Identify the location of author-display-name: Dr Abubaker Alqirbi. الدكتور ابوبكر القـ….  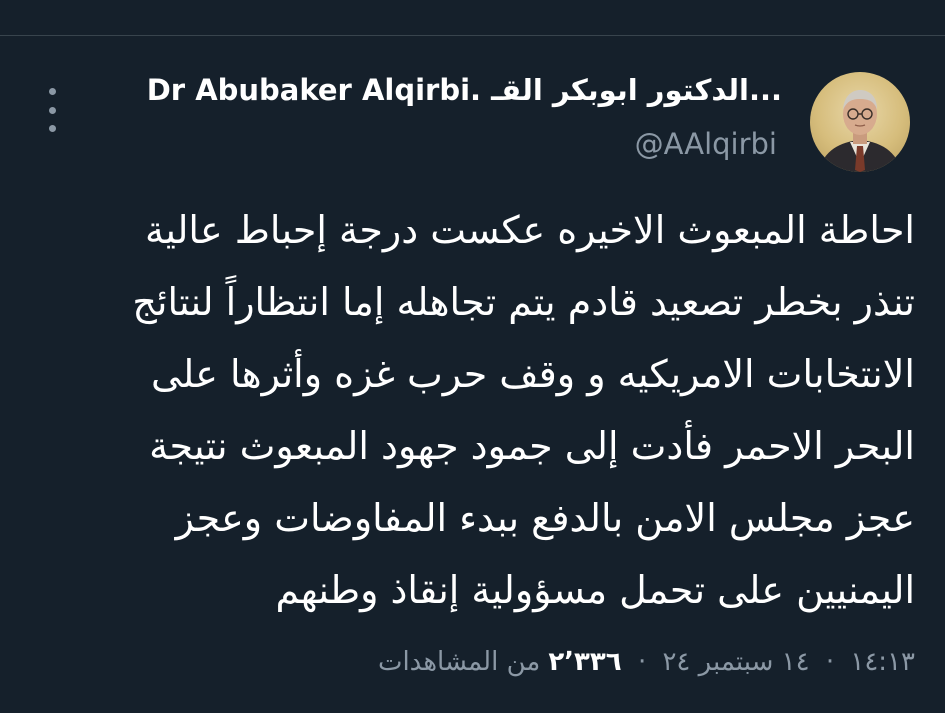
(464, 90).